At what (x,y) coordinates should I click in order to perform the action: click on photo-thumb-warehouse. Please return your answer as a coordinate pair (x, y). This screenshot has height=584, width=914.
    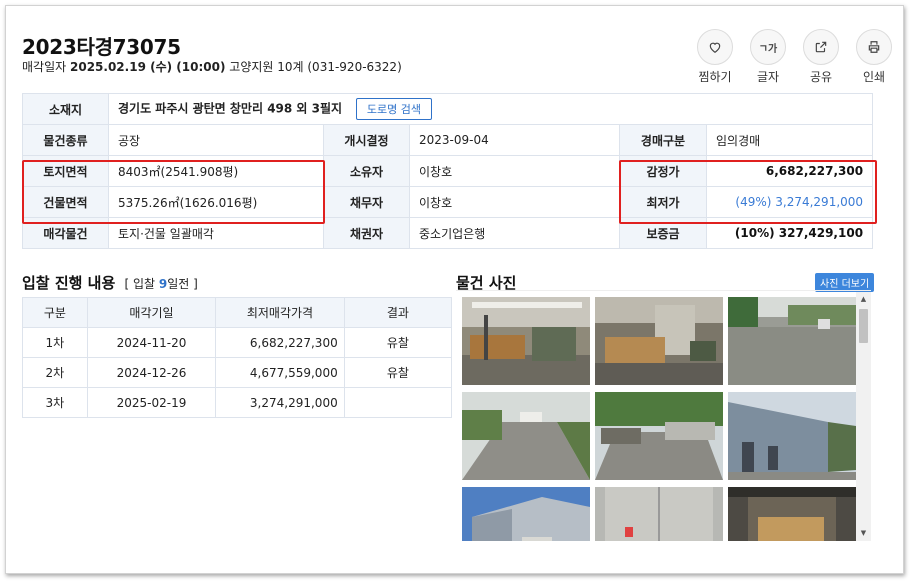
    Looking at the image, I should click on (792, 514).